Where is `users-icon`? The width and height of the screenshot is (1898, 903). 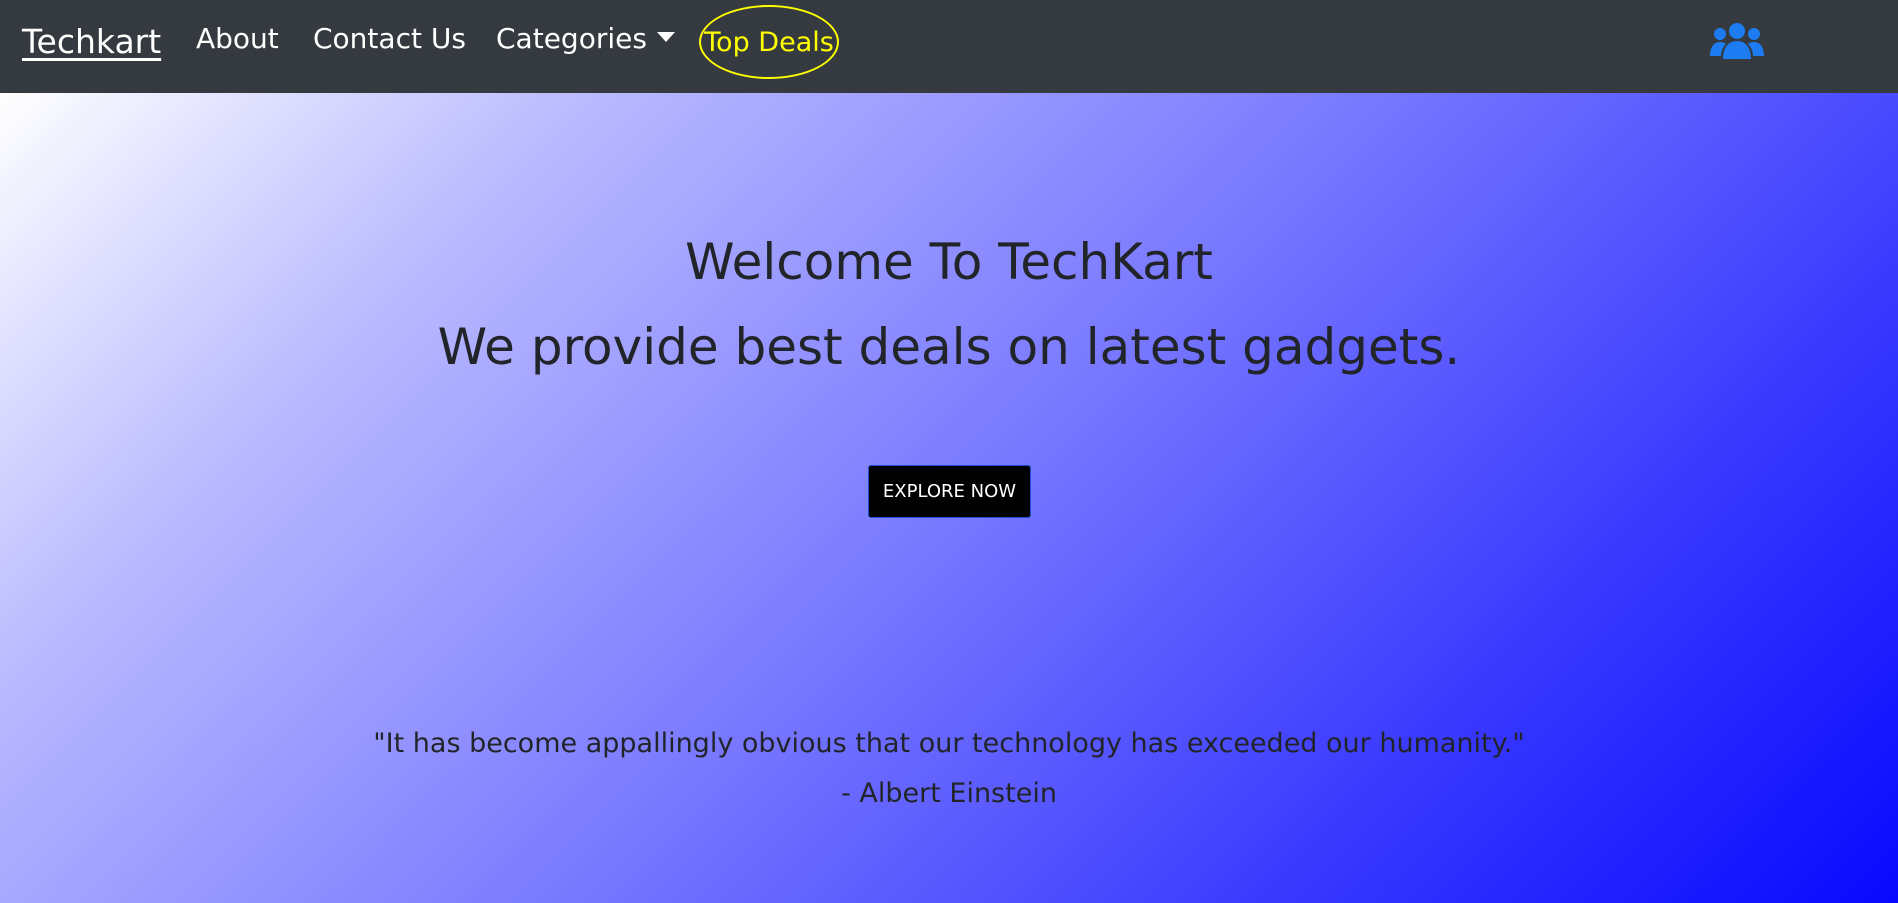
users-icon is located at coordinates (1737, 41).